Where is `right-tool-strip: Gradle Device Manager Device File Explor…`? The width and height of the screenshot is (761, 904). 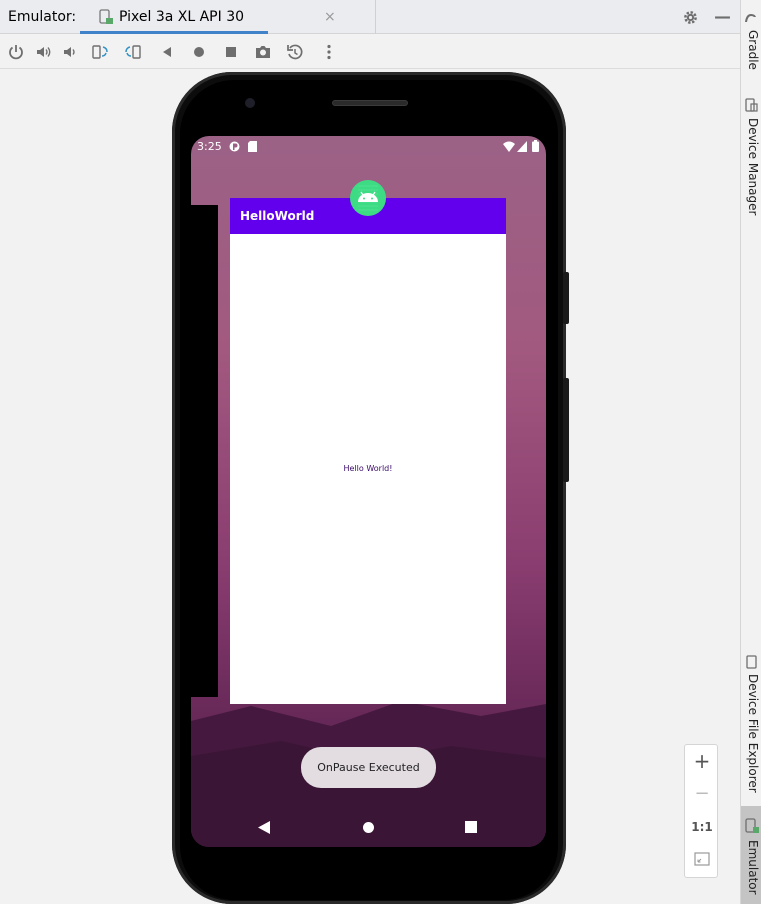 right-tool-strip: Gradle Device Manager Device File Explor… is located at coordinates (750, 452).